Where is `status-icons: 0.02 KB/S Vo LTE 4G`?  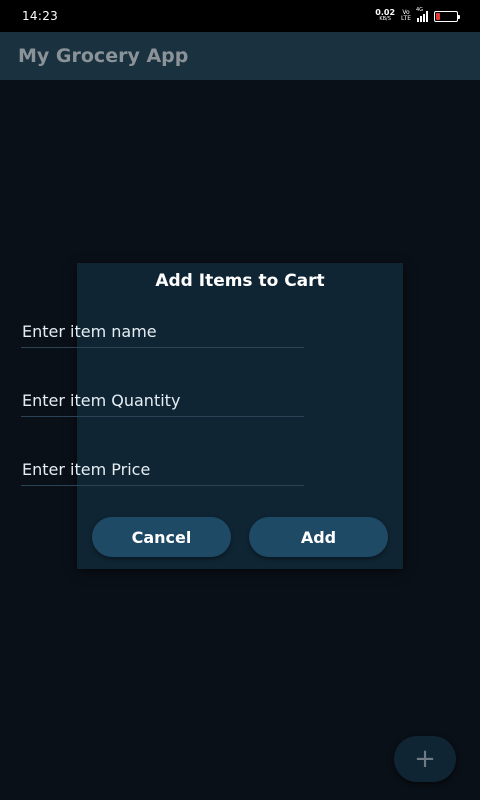
status-icons: 0.02 KB/S Vo LTE 4G is located at coordinates (417, 15).